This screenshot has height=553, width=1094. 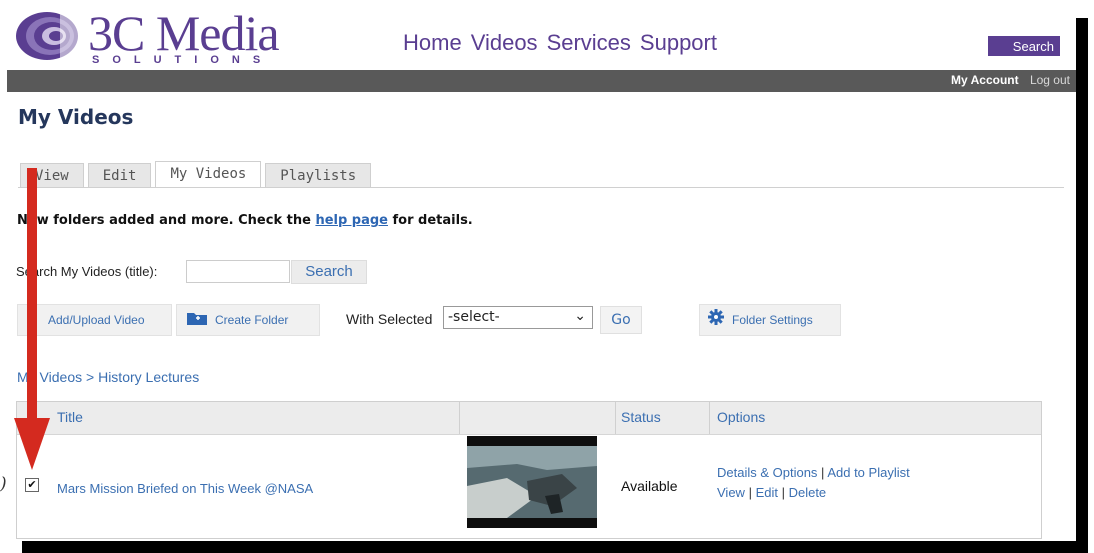 I want to click on add-upload-label: Add/Upload Video, so click(x=96, y=320).